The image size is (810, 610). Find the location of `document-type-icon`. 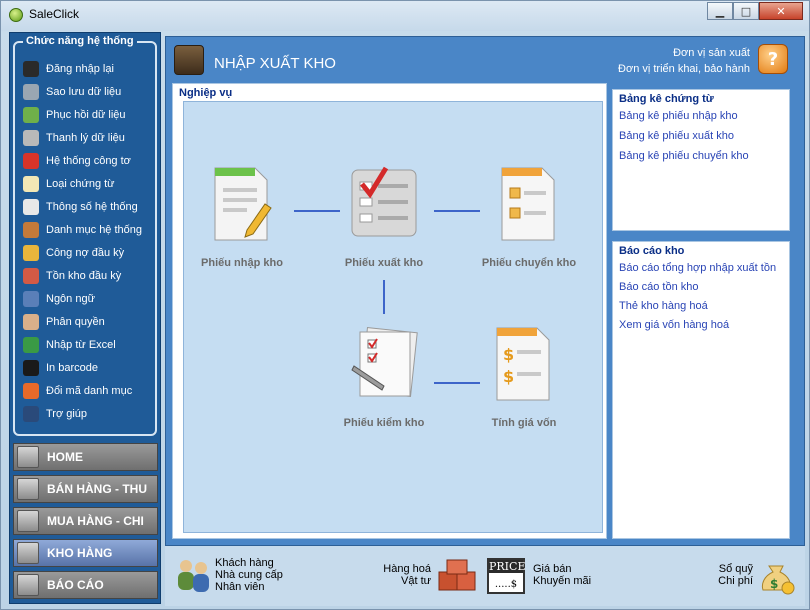

document-type-icon is located at coordinates (31, 184).